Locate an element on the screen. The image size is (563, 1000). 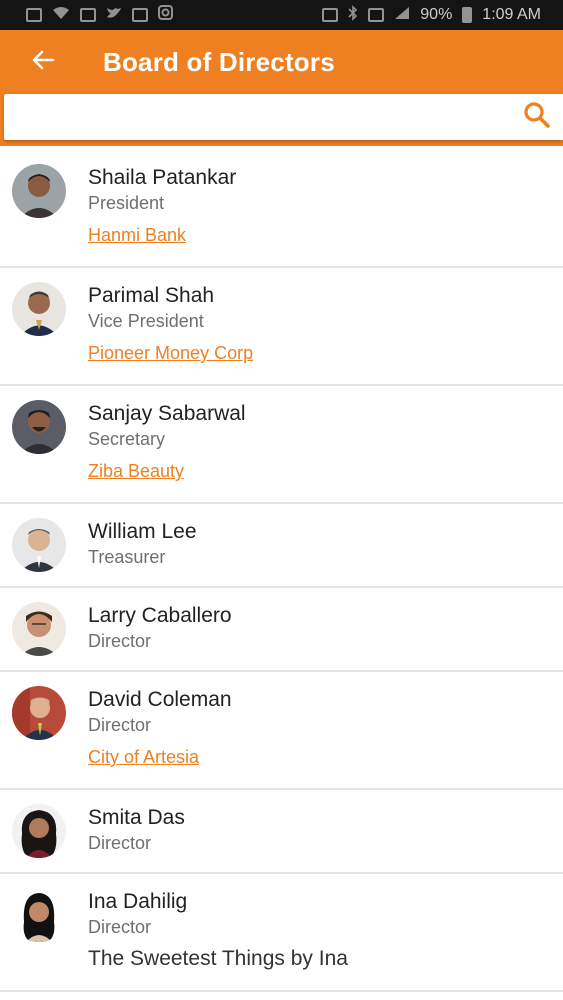
search-button is located at coordinates (537, 117).